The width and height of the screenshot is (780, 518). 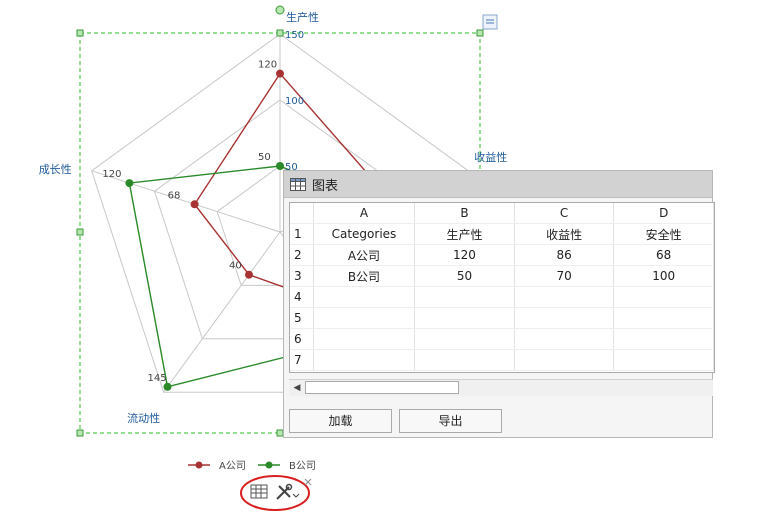 I want to click on grid-cell: 120, so click(x=464, y=255).